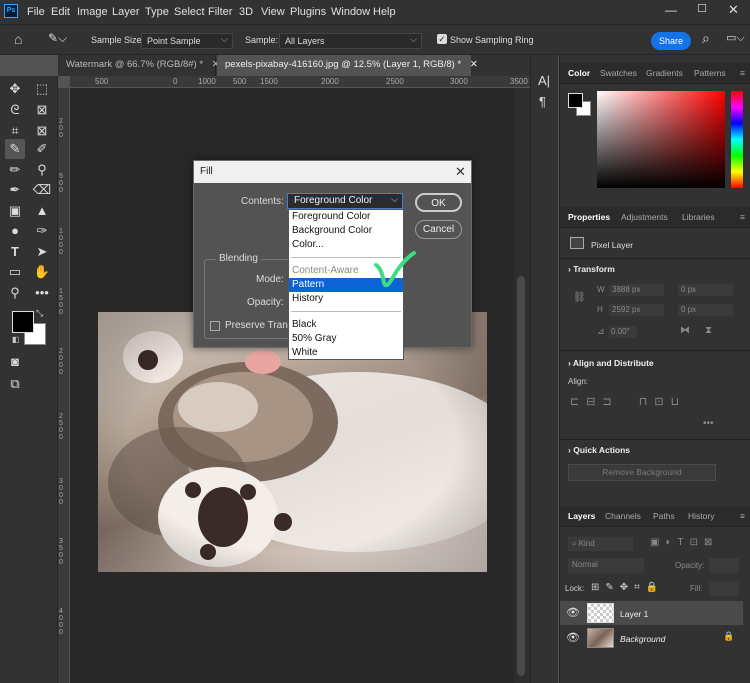 This screenshot has height=683, width=750. Describe the element at coordinates (474, 64) in the screenshot. I see `close-tab-icon: ✕` at that location.